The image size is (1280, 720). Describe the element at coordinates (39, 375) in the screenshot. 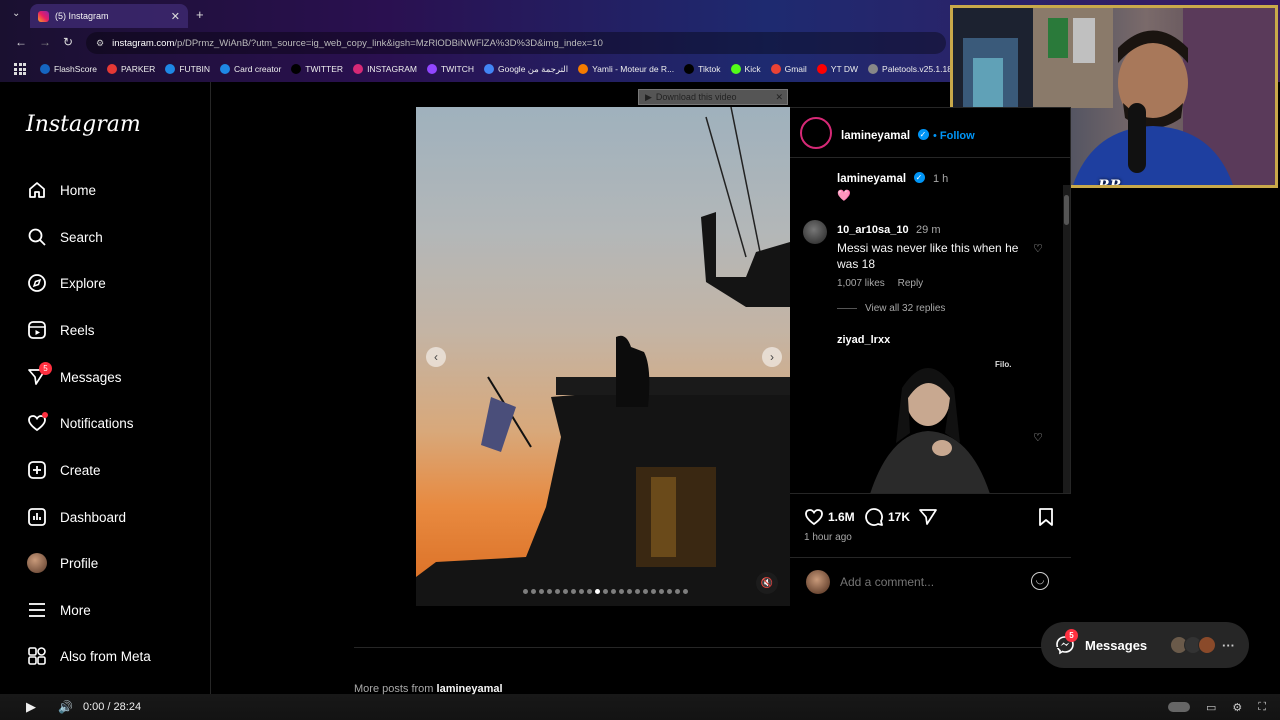

I see `messenger-icon: 5` at that location.